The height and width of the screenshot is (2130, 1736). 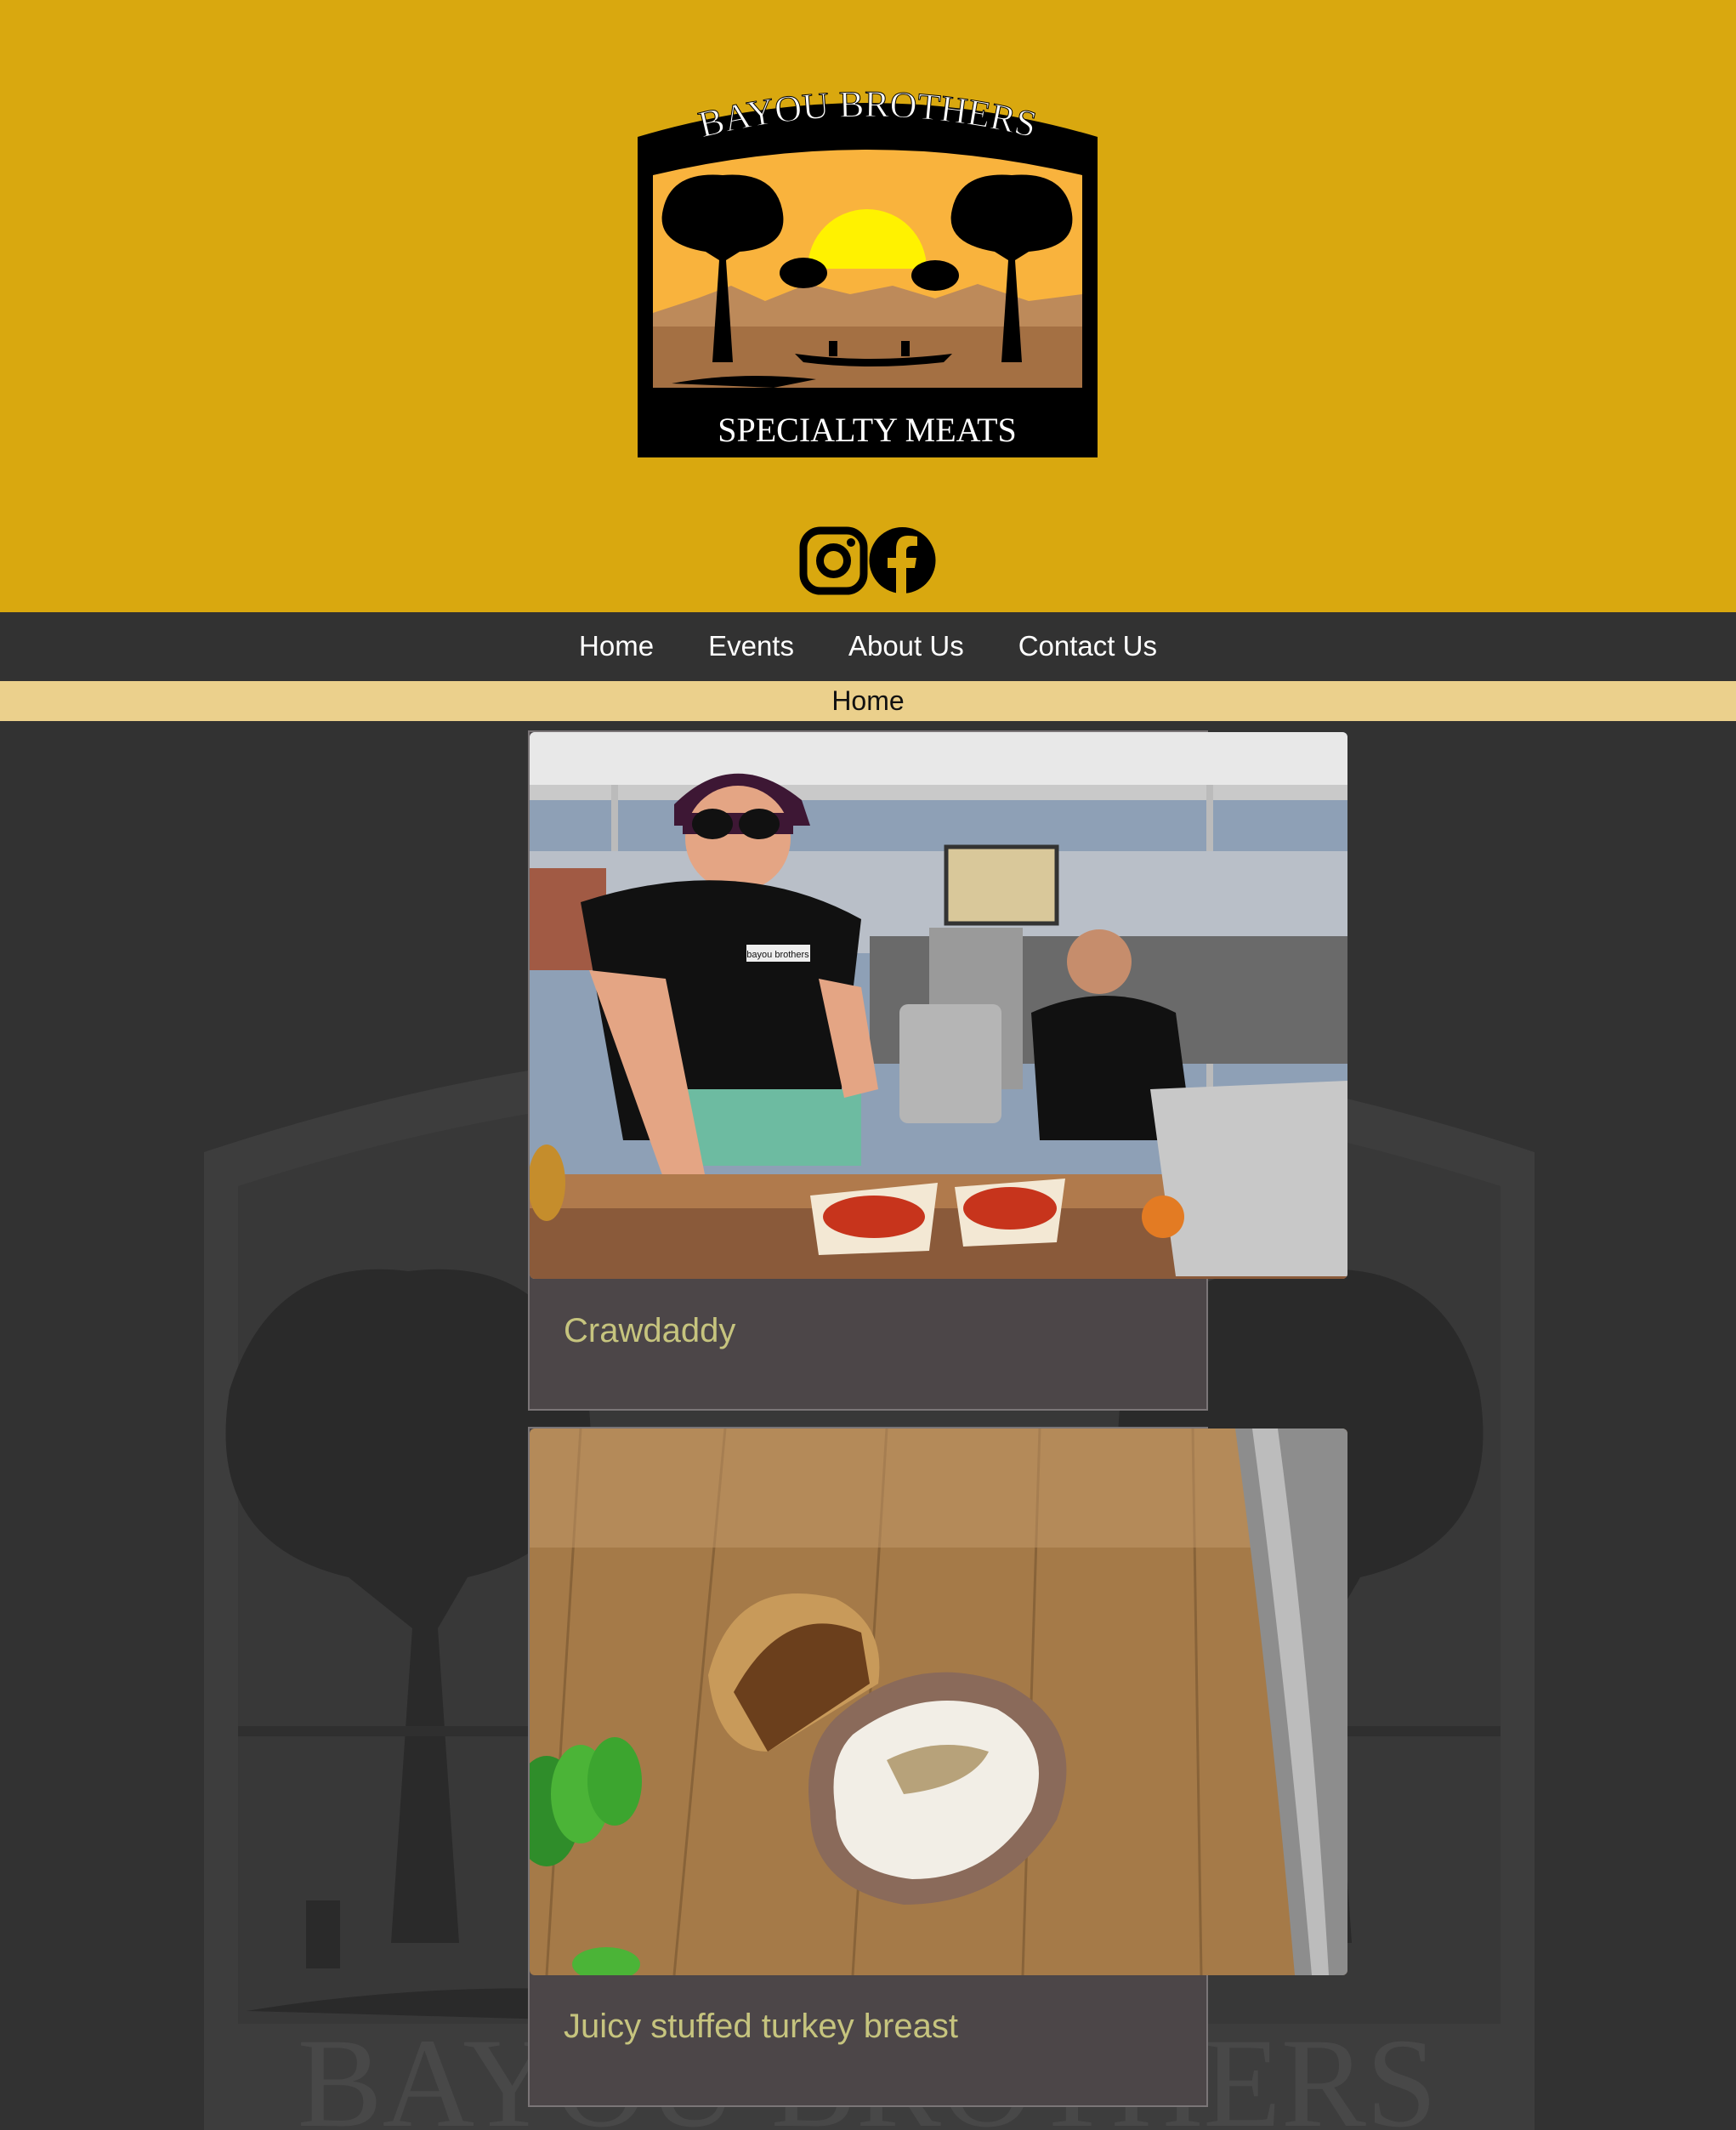 What do you see at coordinates (906, 646) in the screenshot?
I see `nav-about-us: About Us` at bounding box center [906, 646].